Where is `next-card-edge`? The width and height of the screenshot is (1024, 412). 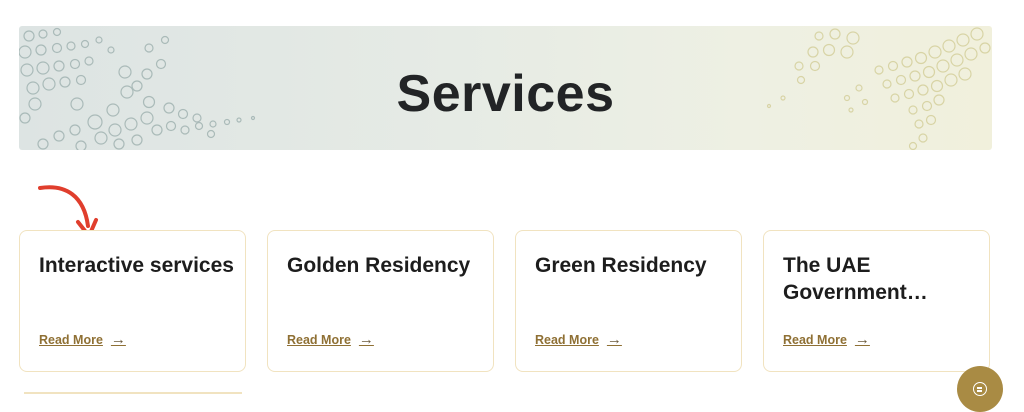 next-card-edge is located at coordinates (133, 393).